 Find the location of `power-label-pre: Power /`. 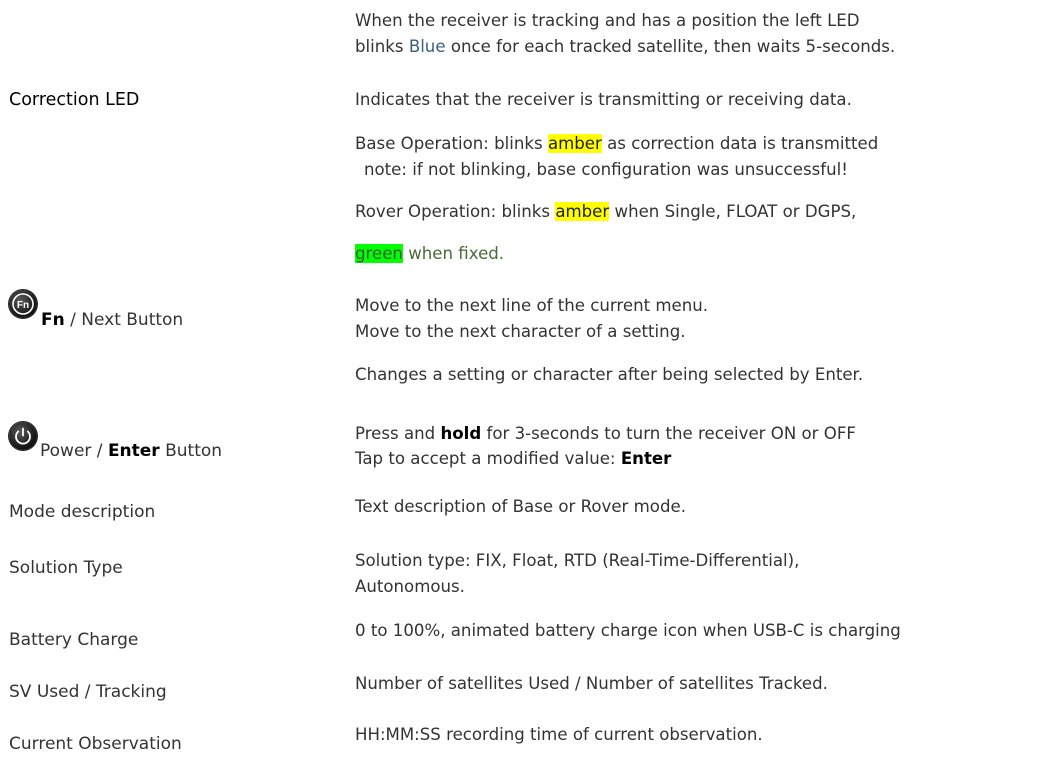

power-label-pre: Power / is located at coordinates (74, 451).